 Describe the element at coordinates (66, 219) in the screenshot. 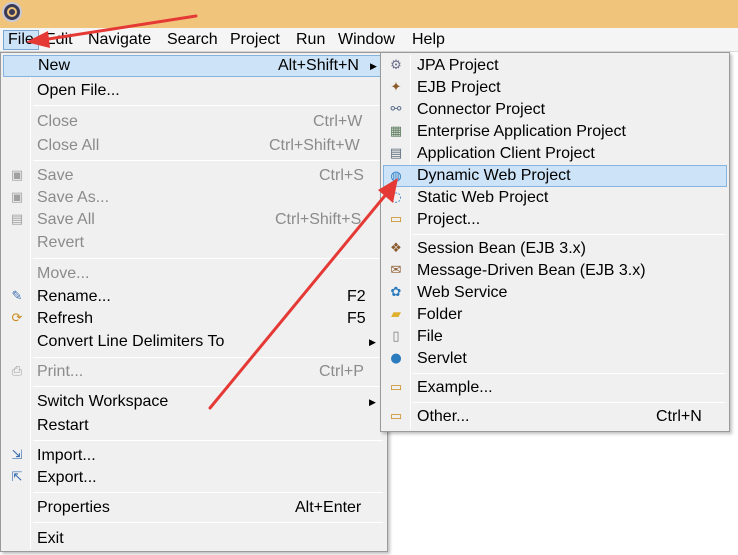

I see `menu-item-label: Save All` at that location.